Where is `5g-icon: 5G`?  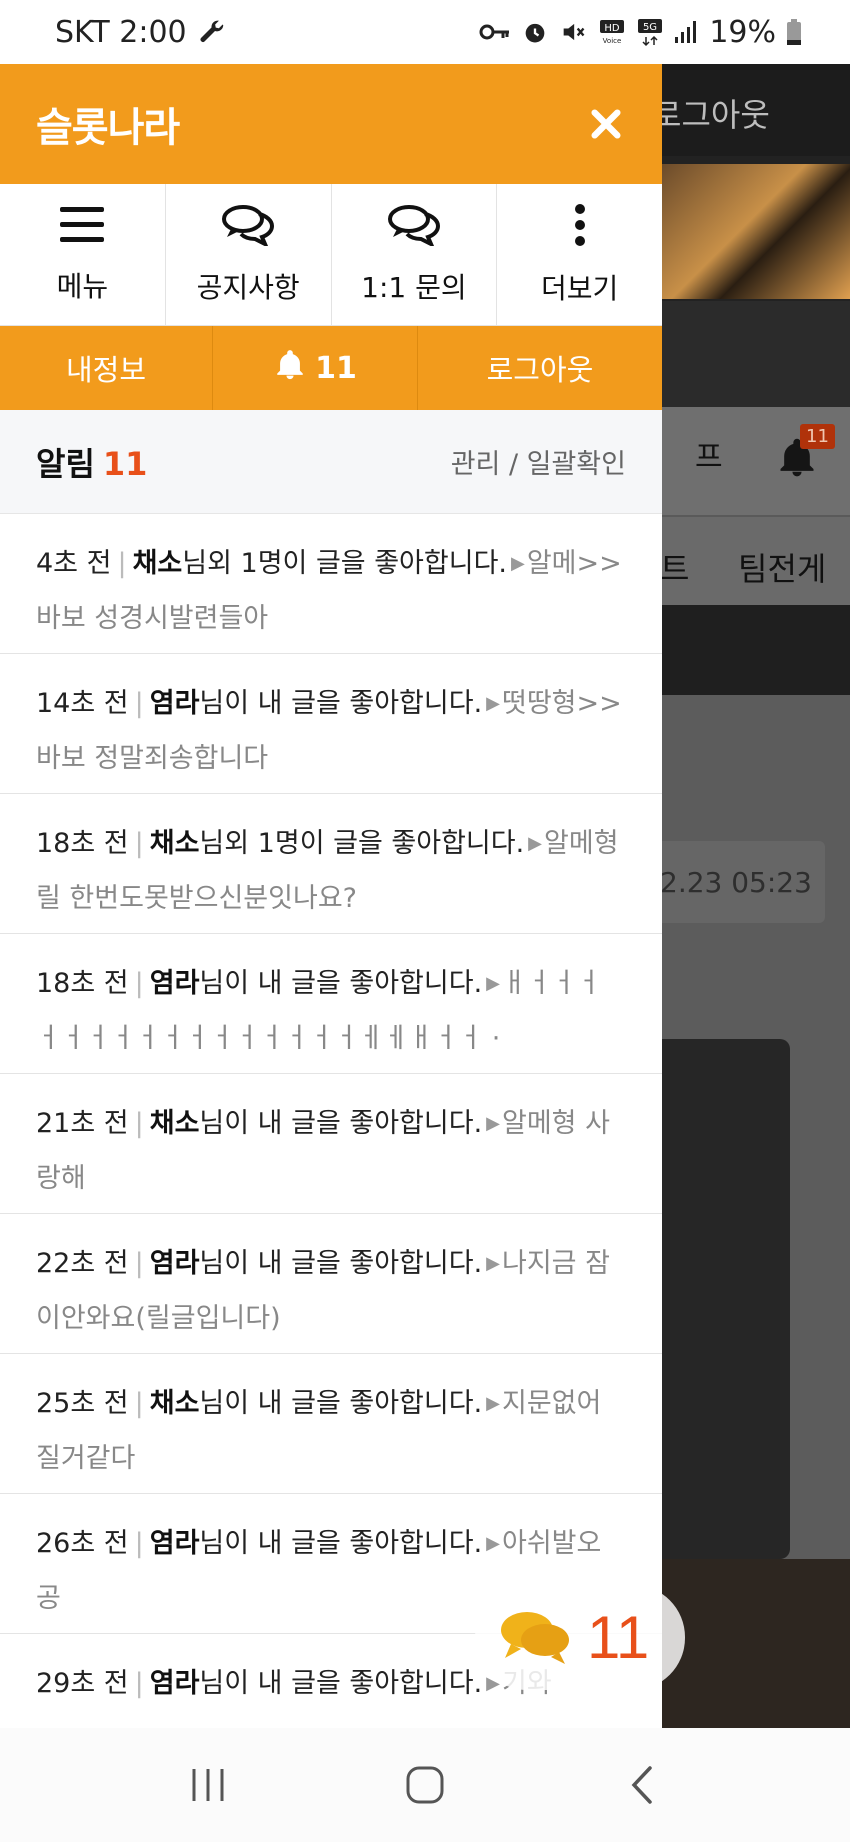
5g-icon: 5G is located at coordinates (650, 32).